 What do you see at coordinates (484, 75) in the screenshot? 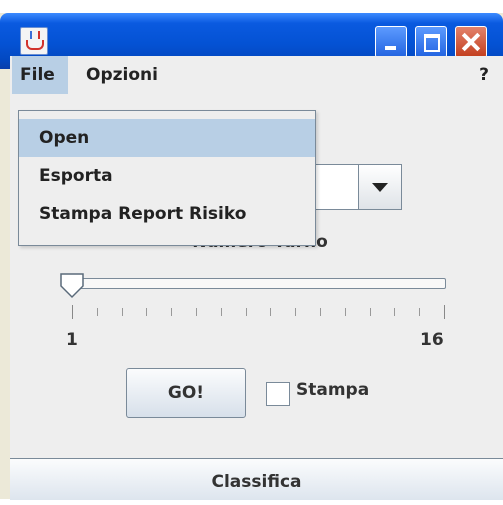
I see `menu-help: ?` at bounding box center [484, 75].